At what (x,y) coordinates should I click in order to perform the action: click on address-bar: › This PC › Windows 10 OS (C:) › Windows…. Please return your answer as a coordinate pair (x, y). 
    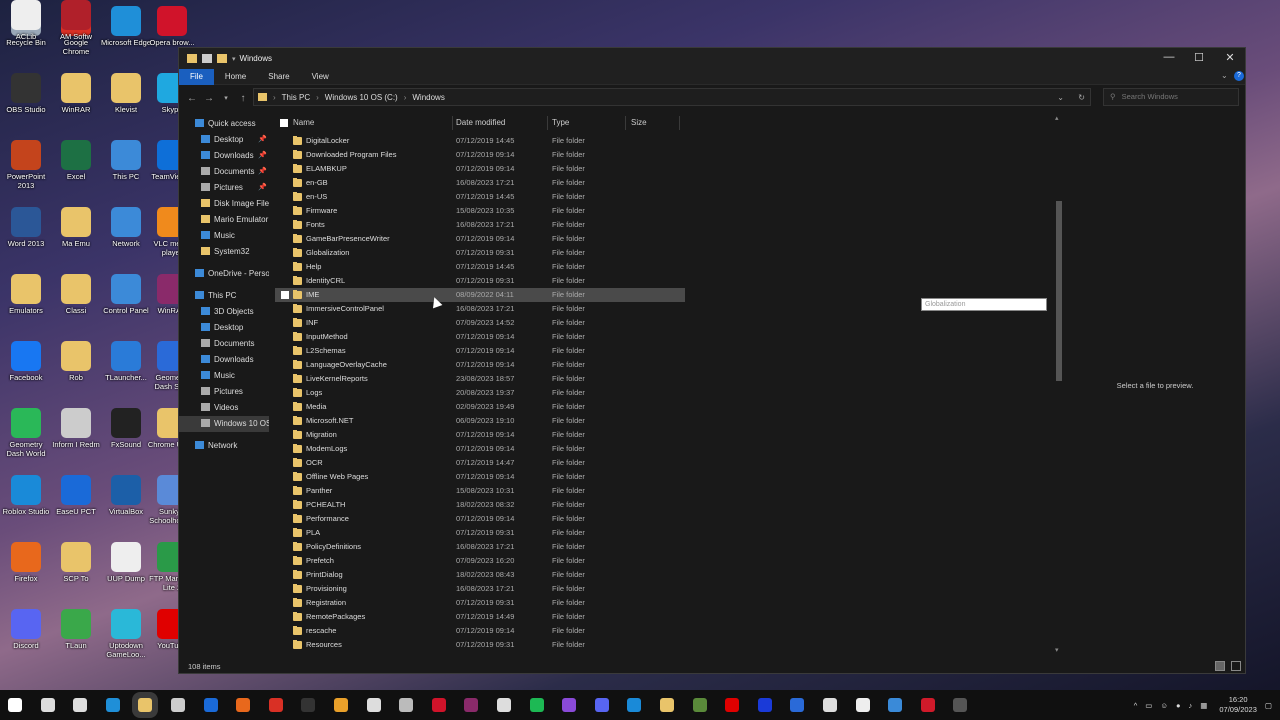
    Looking at the image, I should click on (672, 97).